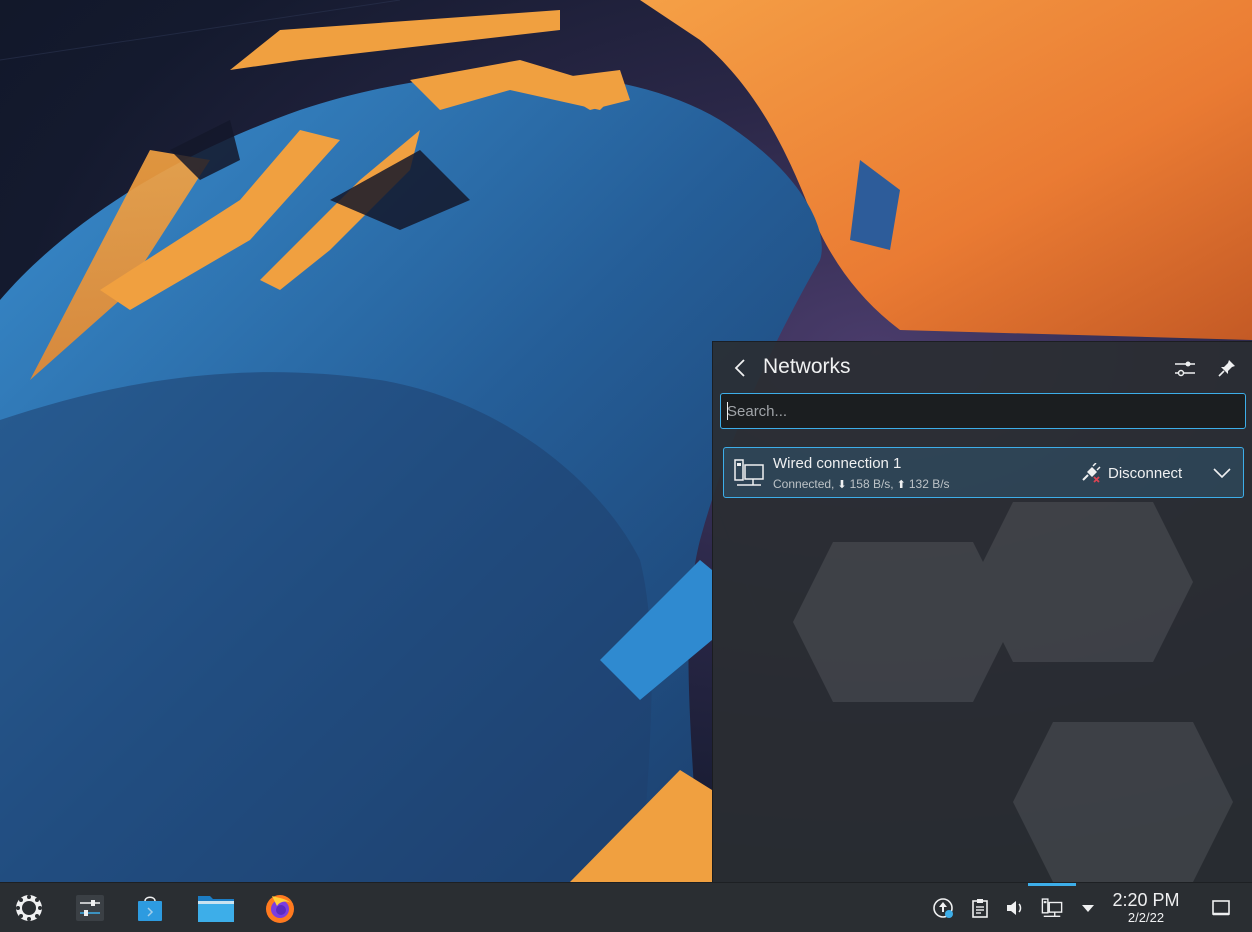 This screenshot has width=1252, height=932. I want to click on upload-rate: 132 B/s, so click(929, 484).